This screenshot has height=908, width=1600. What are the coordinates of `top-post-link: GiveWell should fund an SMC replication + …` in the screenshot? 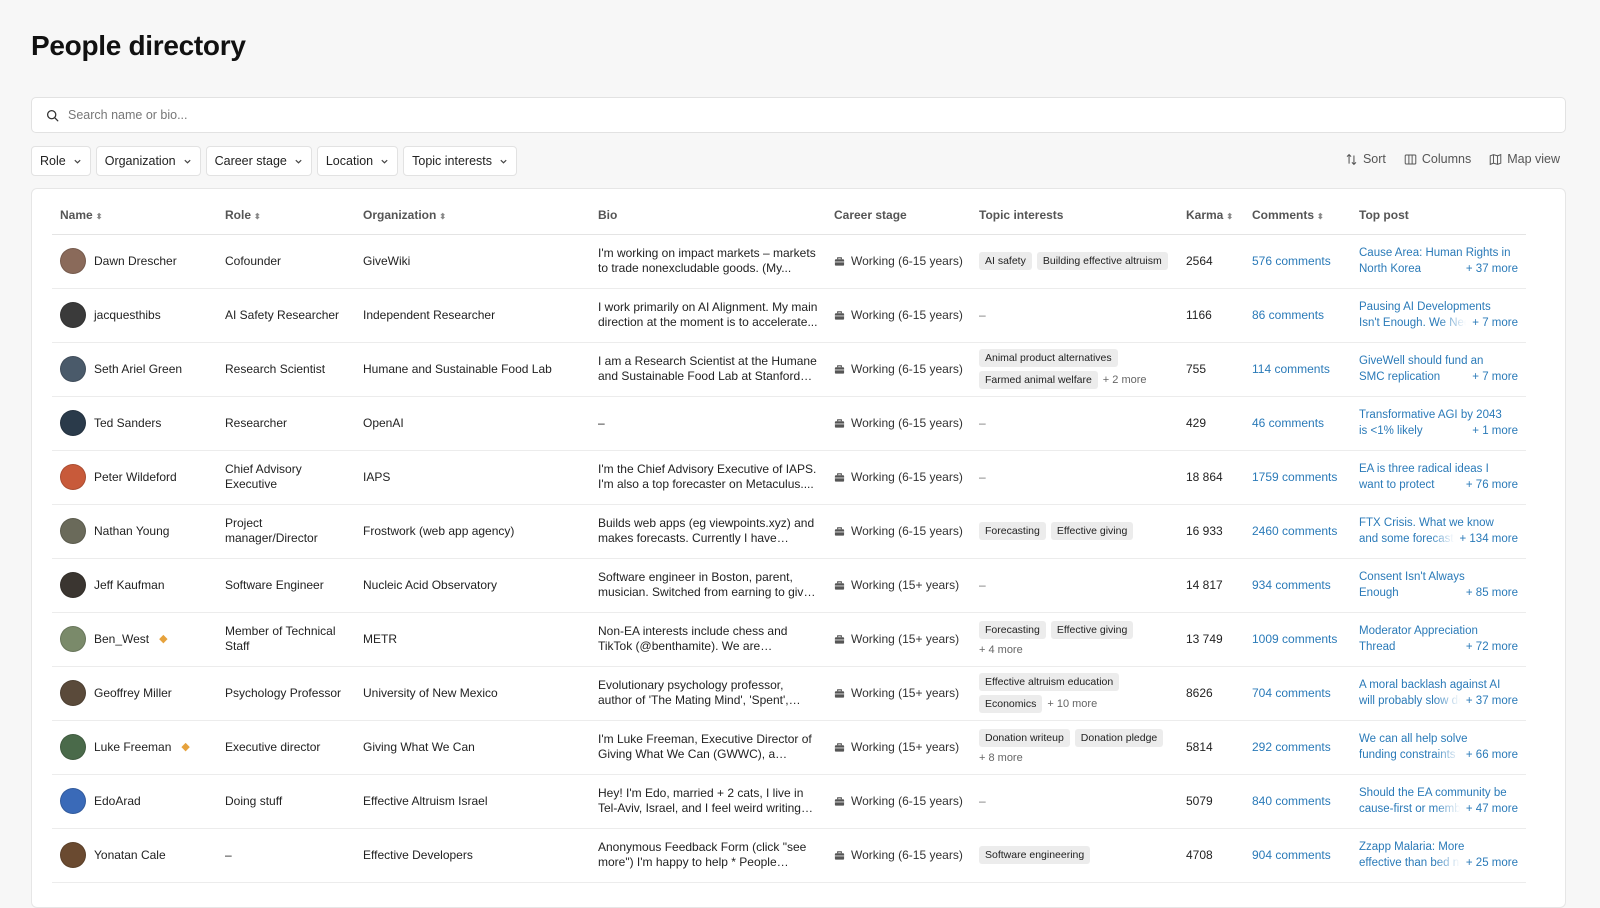 It's located at (1438, 369).